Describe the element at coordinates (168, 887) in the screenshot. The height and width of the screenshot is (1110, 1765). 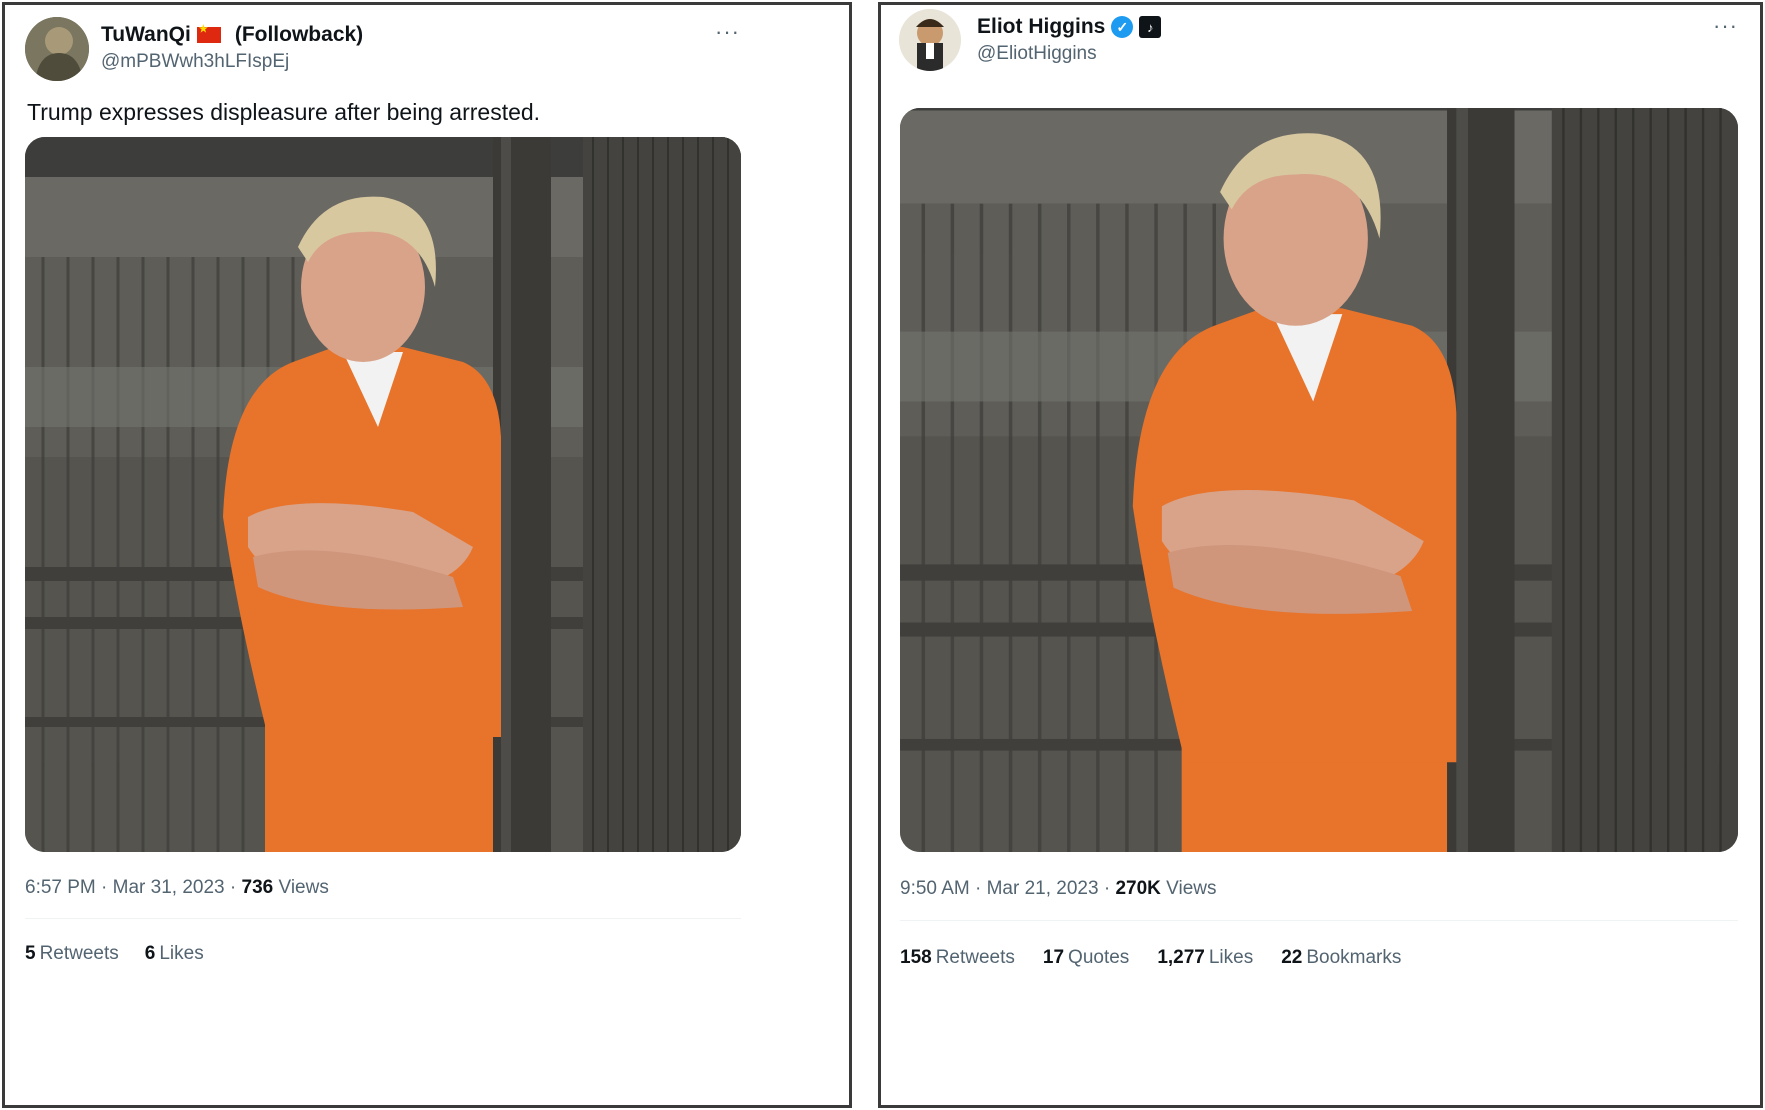
I see `tweet-date: Mar 31, 2023` at that location.